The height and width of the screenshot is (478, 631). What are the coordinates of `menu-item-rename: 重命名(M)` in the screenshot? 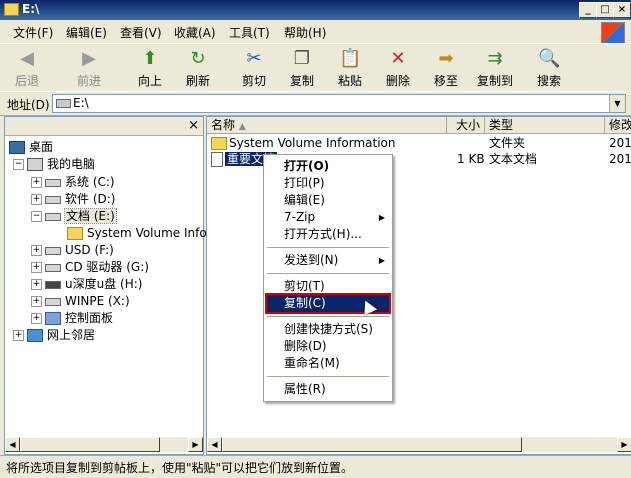 It's located at (328, 363).